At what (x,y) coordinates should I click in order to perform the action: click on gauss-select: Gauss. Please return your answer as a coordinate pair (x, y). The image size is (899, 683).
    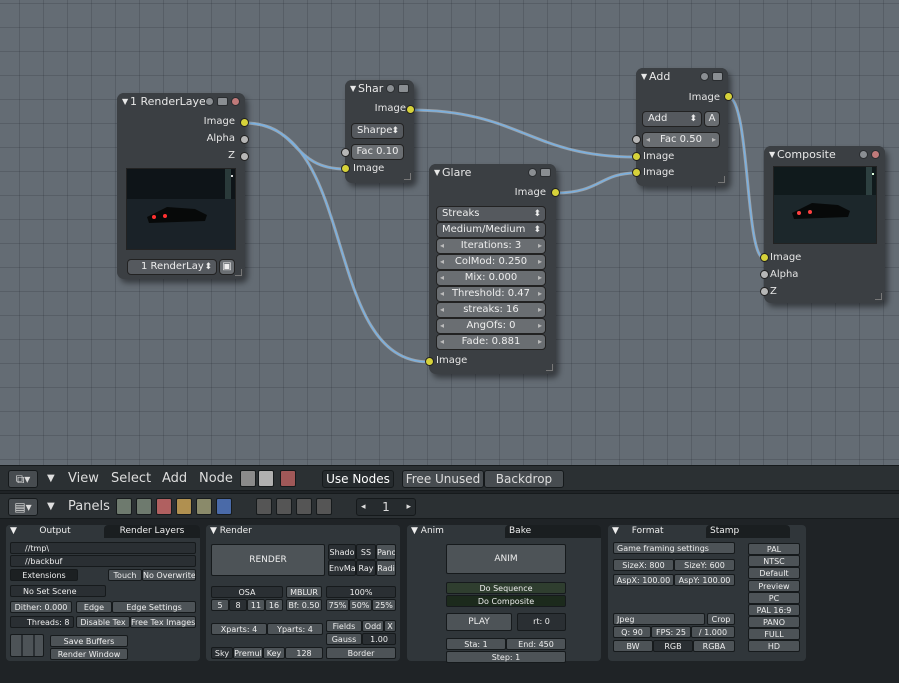
    Looking at the image, I should click on (344, 639).